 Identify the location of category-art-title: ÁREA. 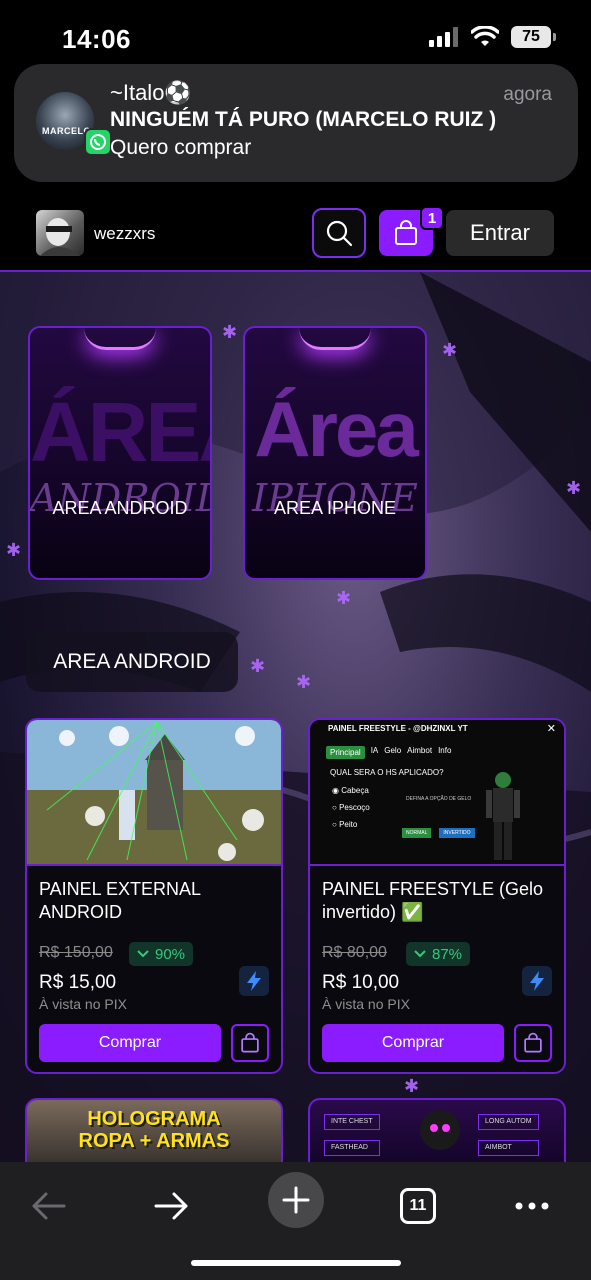
(120, 432).